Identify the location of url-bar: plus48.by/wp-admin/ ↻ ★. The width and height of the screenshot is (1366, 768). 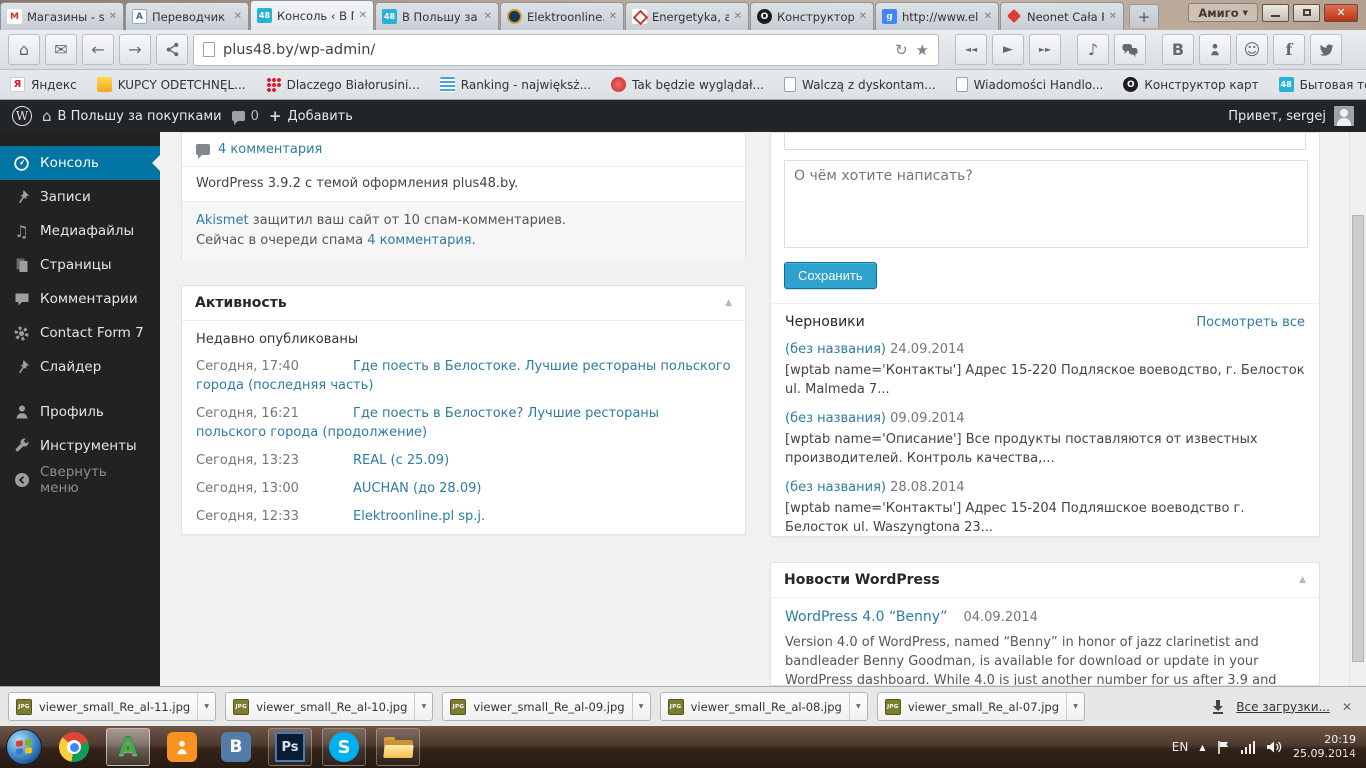
(566, 49).